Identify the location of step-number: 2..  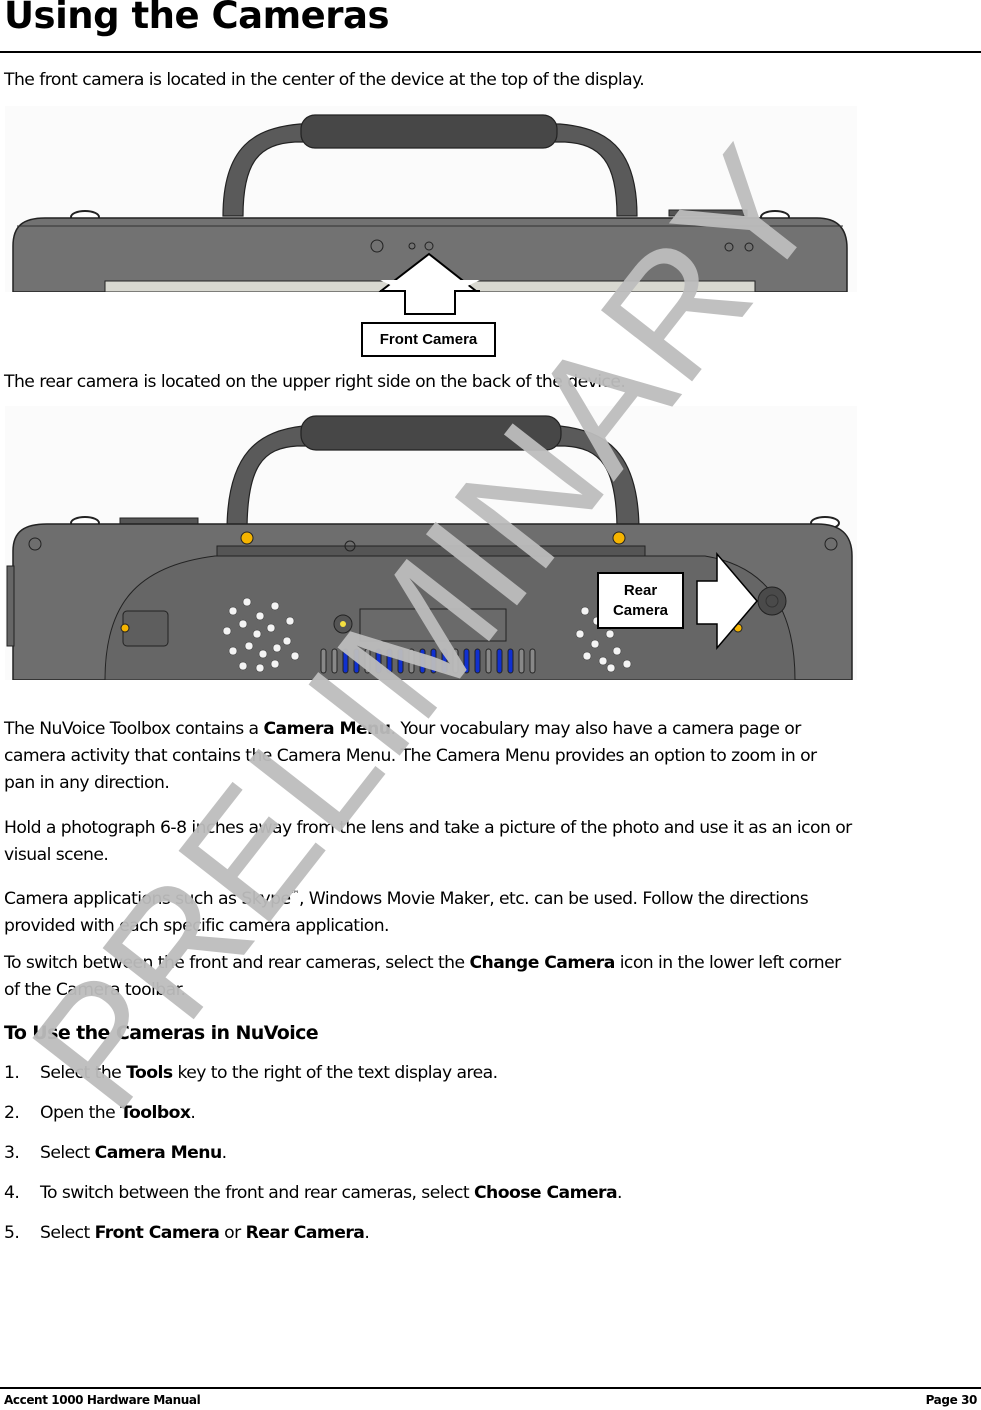
(12, 1113).